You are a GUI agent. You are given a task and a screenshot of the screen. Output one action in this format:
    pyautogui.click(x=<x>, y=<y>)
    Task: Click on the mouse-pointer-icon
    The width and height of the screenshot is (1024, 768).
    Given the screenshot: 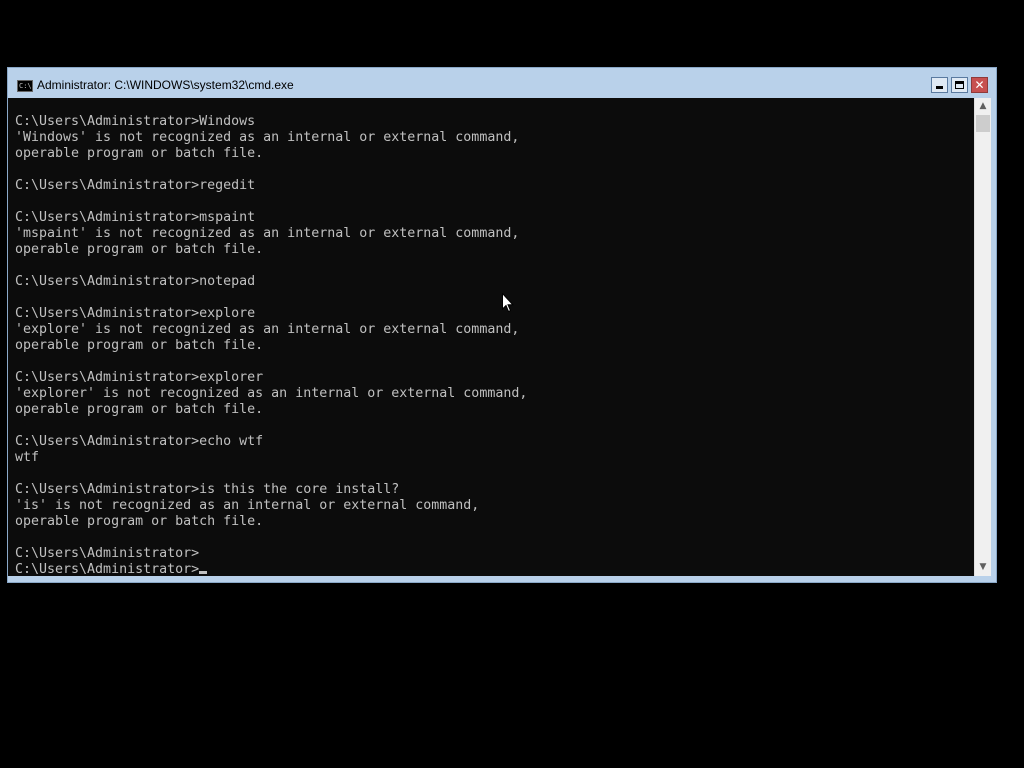 What is the action you would take?
    pyautogui.click(x=508, y=303)
    